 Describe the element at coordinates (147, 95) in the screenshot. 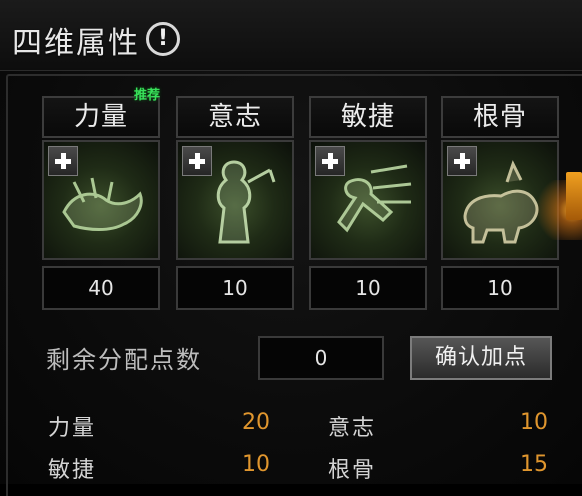

I see `recommend-badge: 推荐` at that location.